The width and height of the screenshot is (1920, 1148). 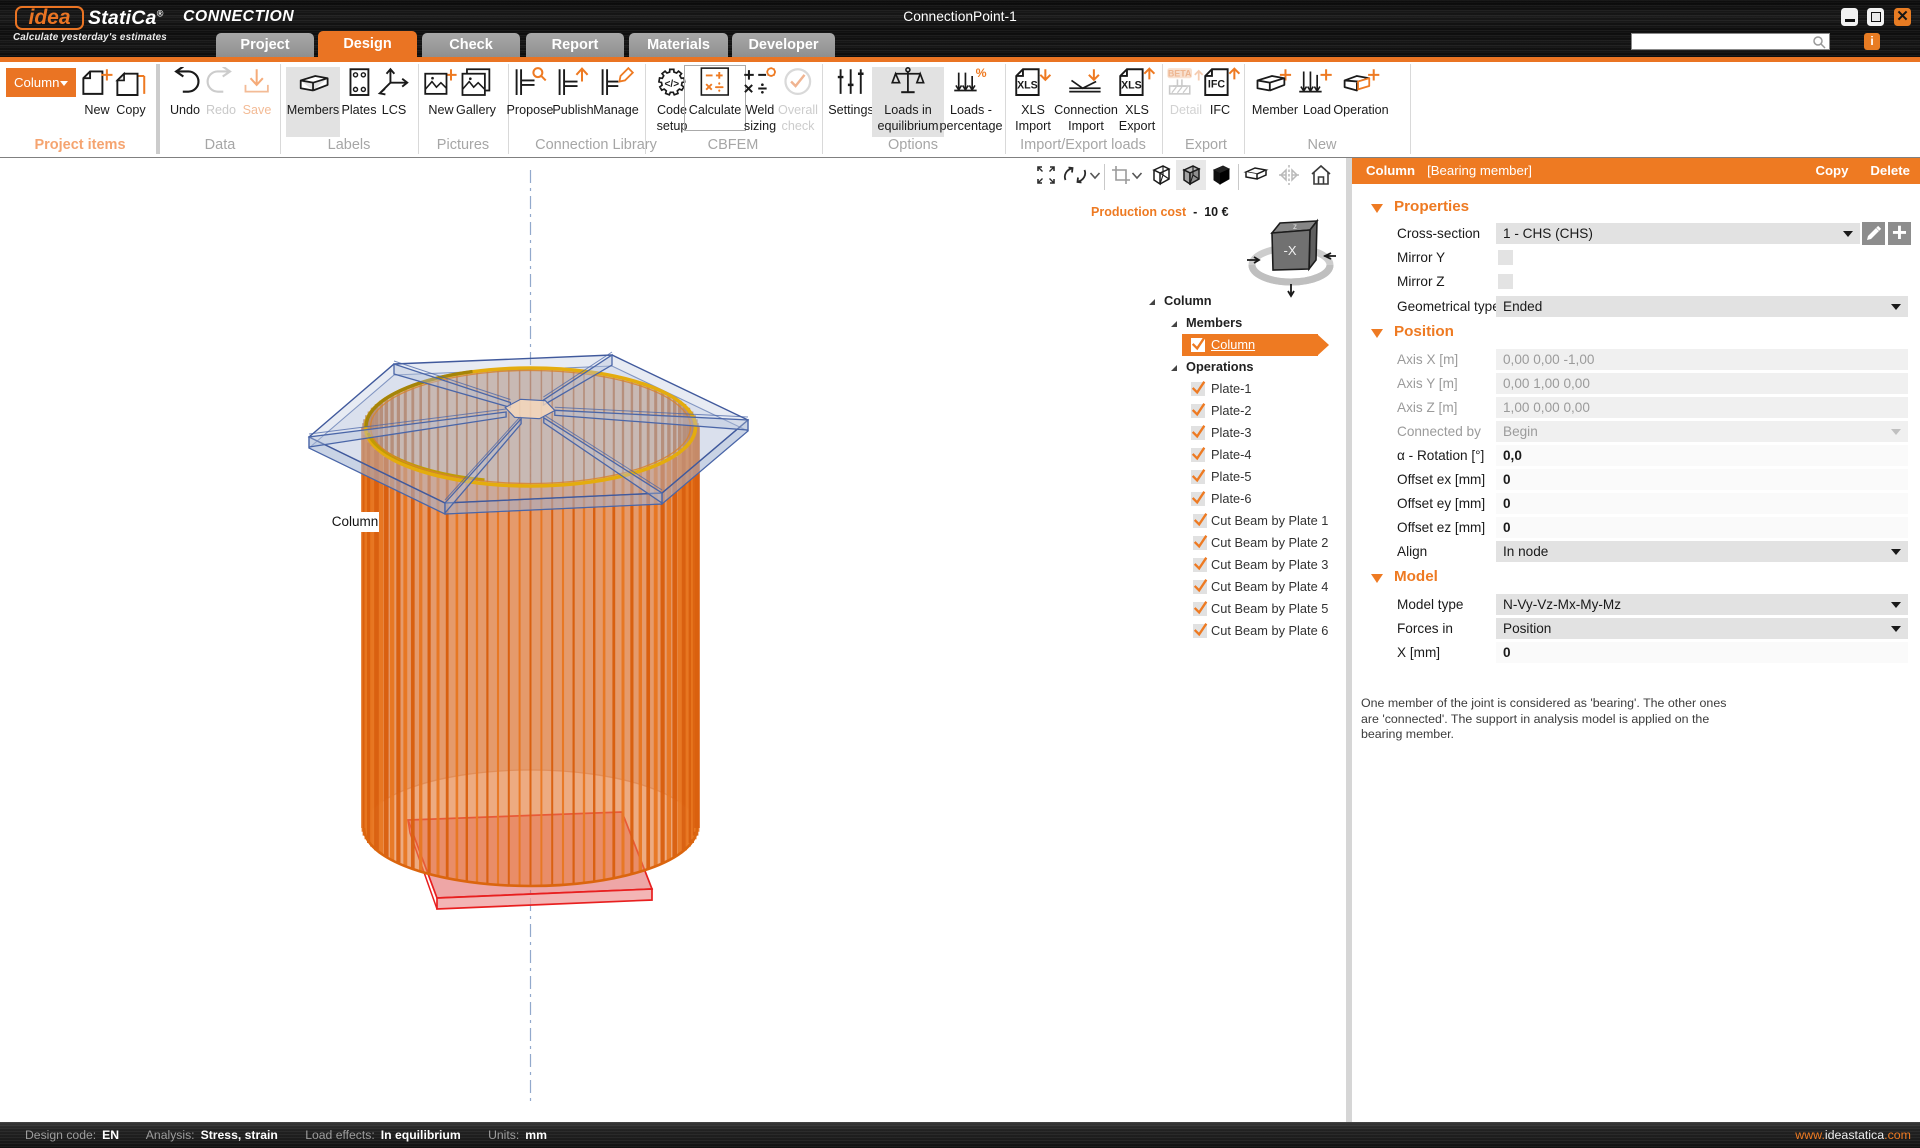 I want to click on svg-text: IFC, so click(x=1216, y=85).